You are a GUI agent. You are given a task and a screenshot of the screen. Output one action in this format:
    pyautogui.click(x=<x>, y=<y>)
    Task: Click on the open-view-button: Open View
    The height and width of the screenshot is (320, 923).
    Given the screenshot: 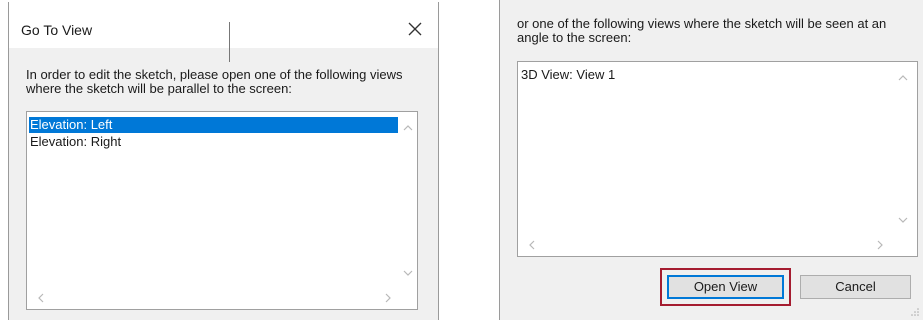 What is the action you would take?
    pyautogui.click(x=725, y=287)
    